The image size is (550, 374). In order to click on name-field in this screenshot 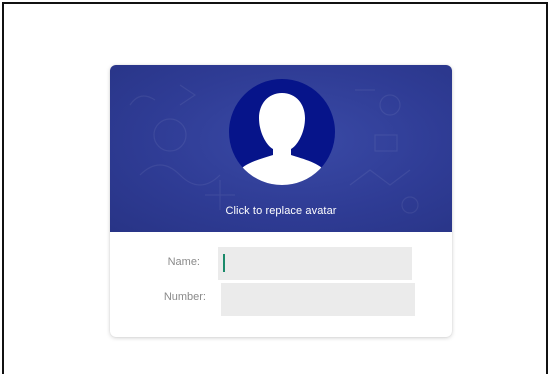, I will do `click(315, 263)`.